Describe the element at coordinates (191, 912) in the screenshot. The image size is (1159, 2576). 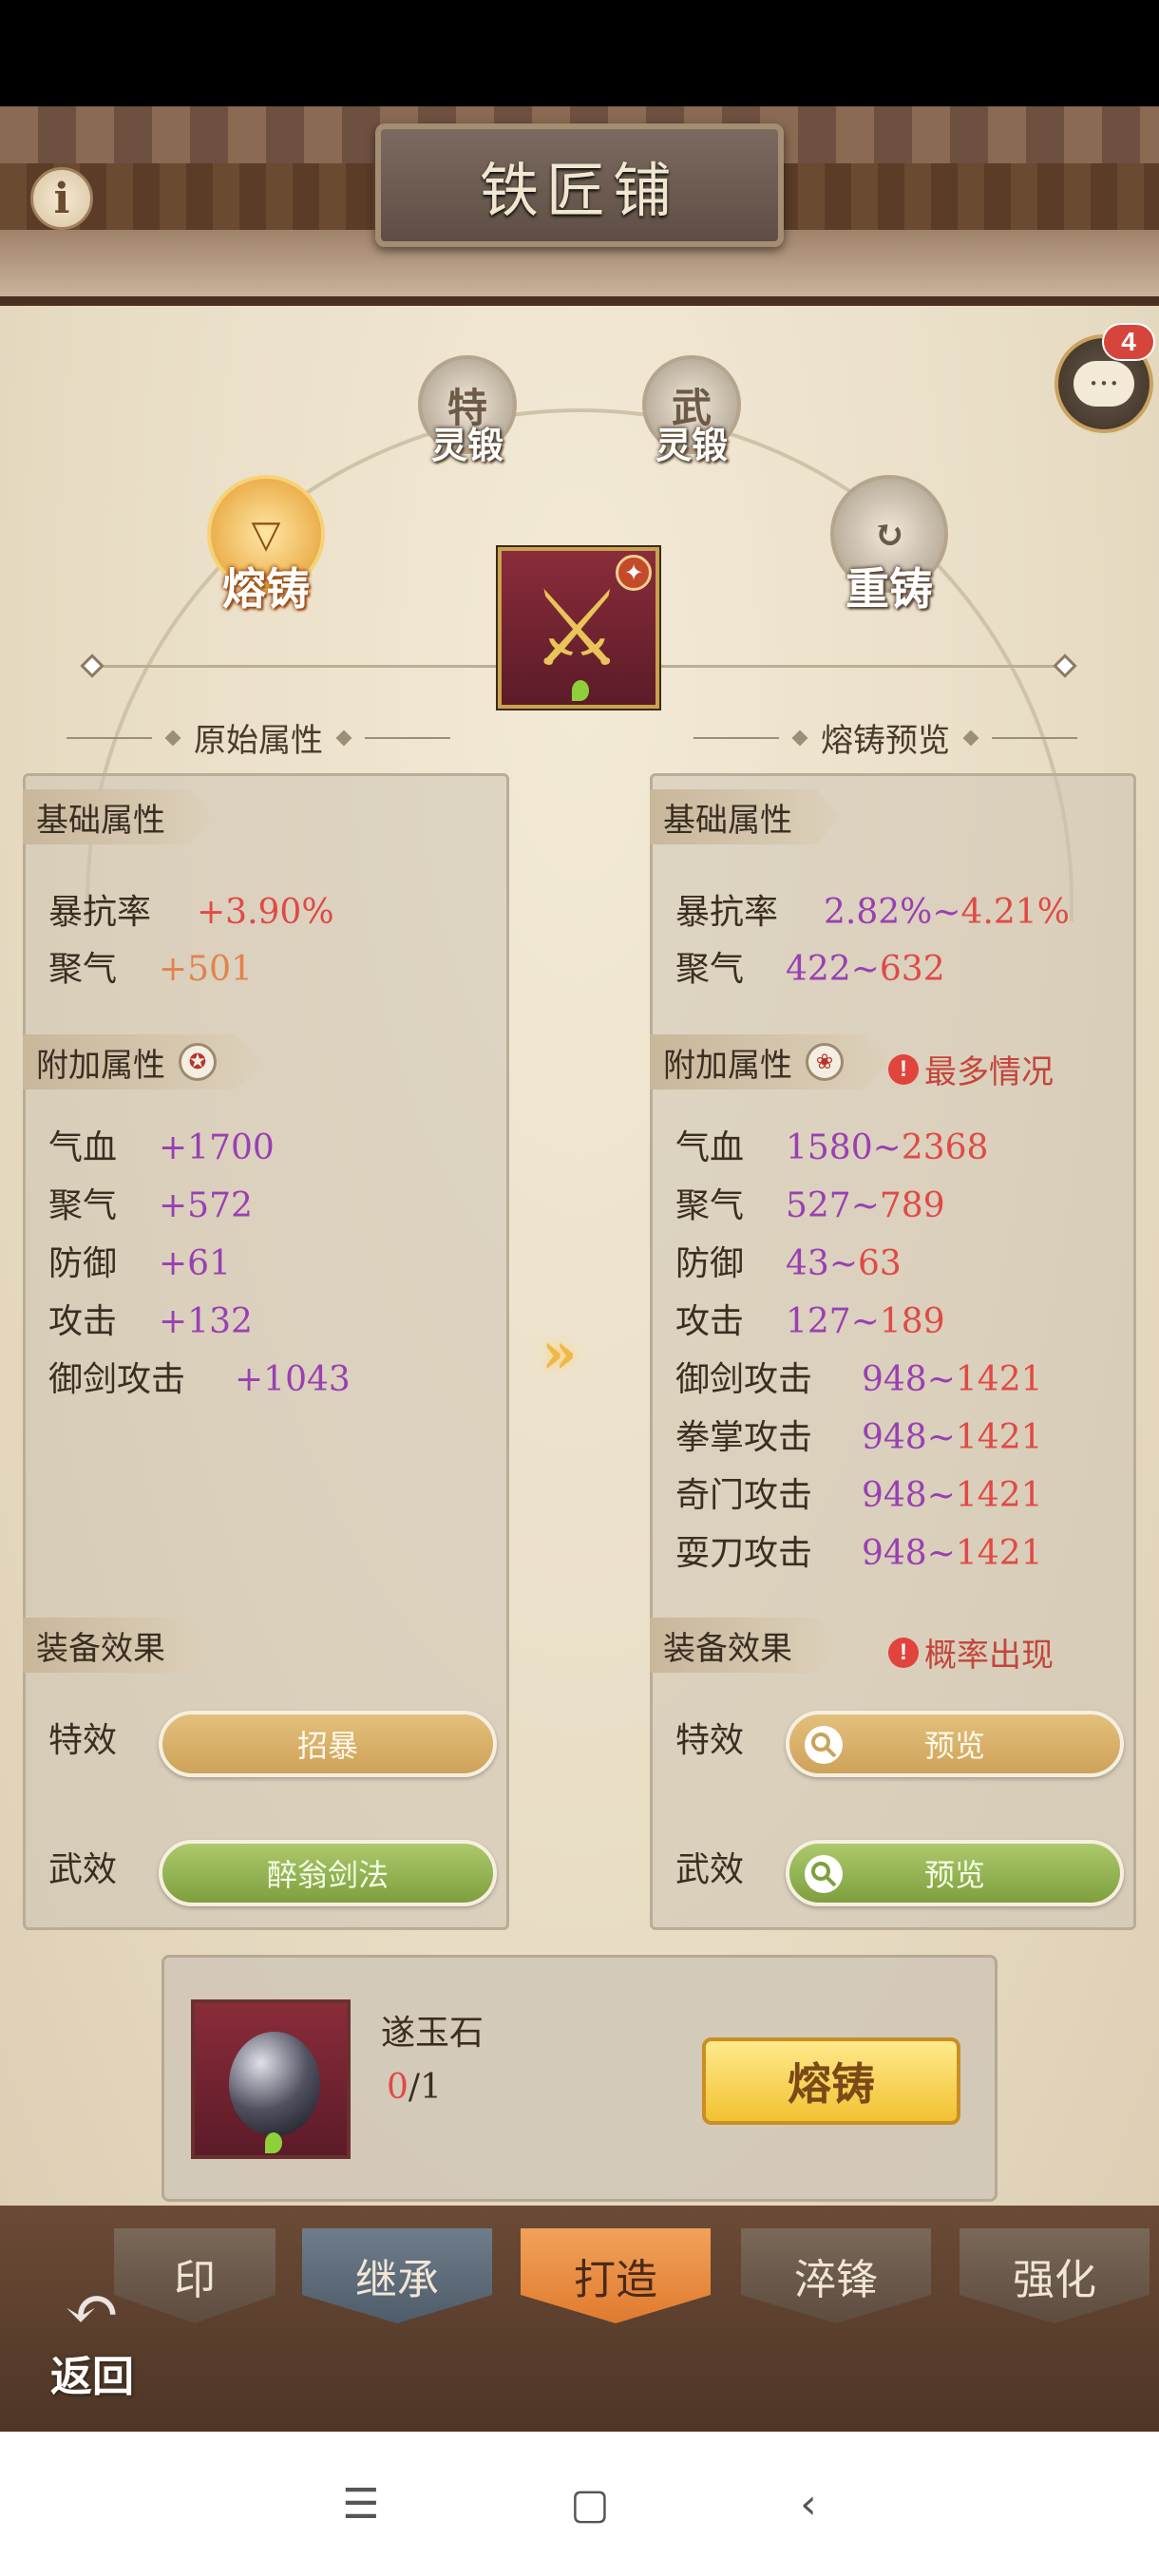
I see `left-basic-row: 暴抗率 +3.90%` at that location.